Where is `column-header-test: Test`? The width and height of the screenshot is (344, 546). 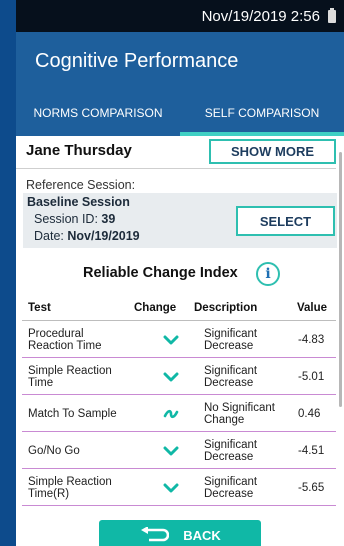
column-header-test: Test is located at coordinates (39, 308).